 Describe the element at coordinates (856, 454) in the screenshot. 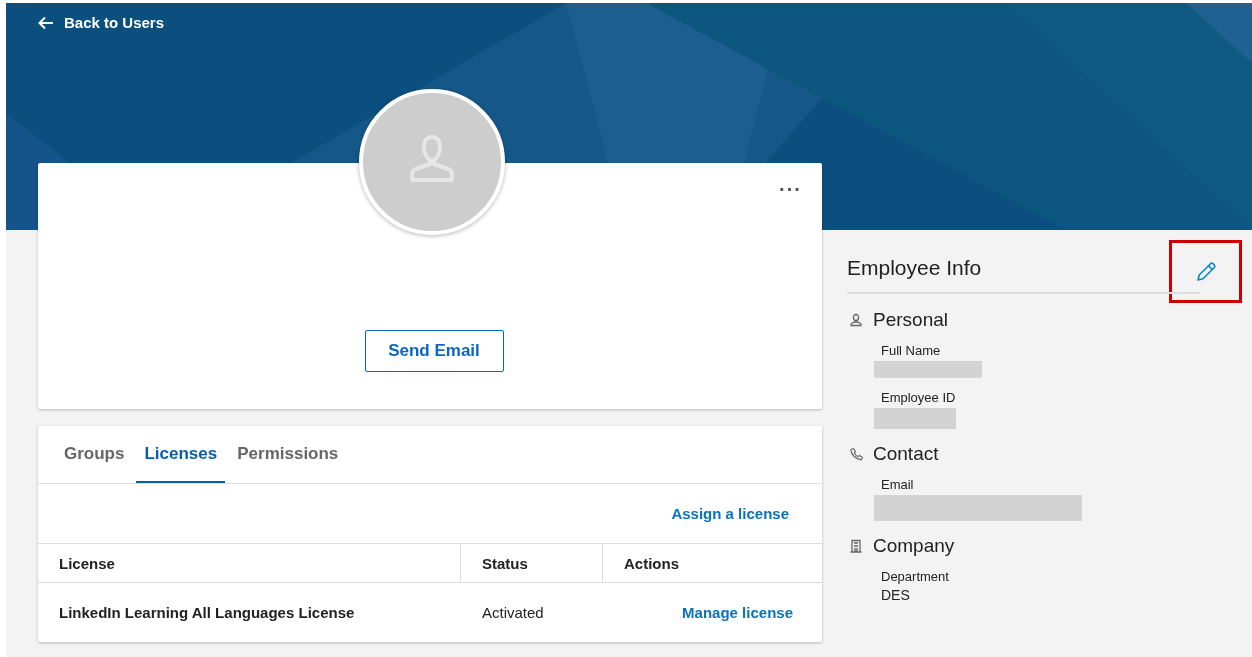

I see `phone-icon` at that location.